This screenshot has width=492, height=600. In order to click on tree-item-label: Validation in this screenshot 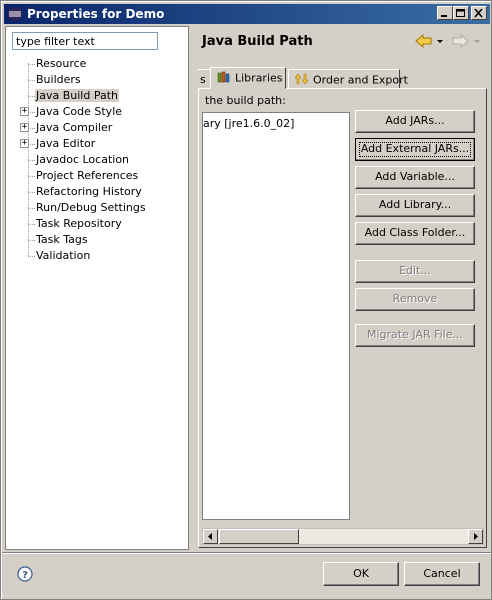, I will do `click(63, 255)`.